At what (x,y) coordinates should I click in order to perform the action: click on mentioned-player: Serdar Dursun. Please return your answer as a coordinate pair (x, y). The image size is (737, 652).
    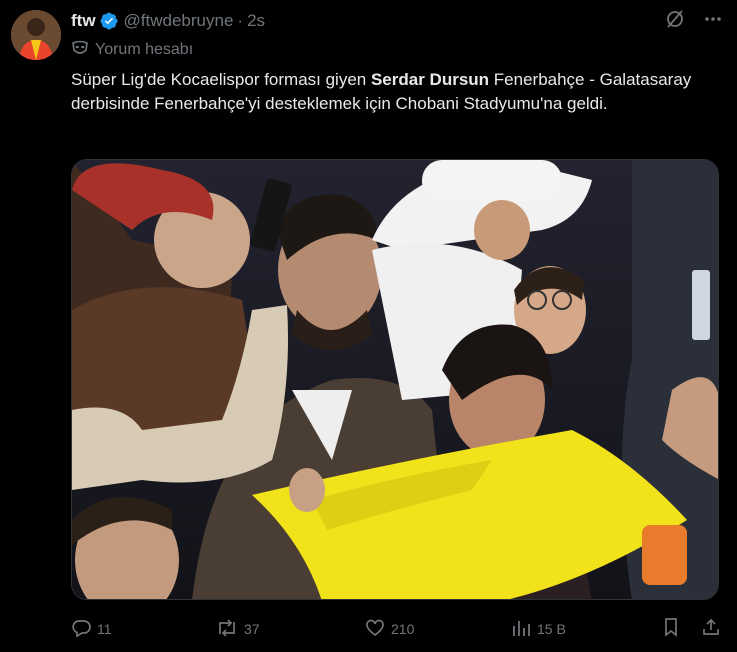
    Looking at the image, I should click on (430, 79).